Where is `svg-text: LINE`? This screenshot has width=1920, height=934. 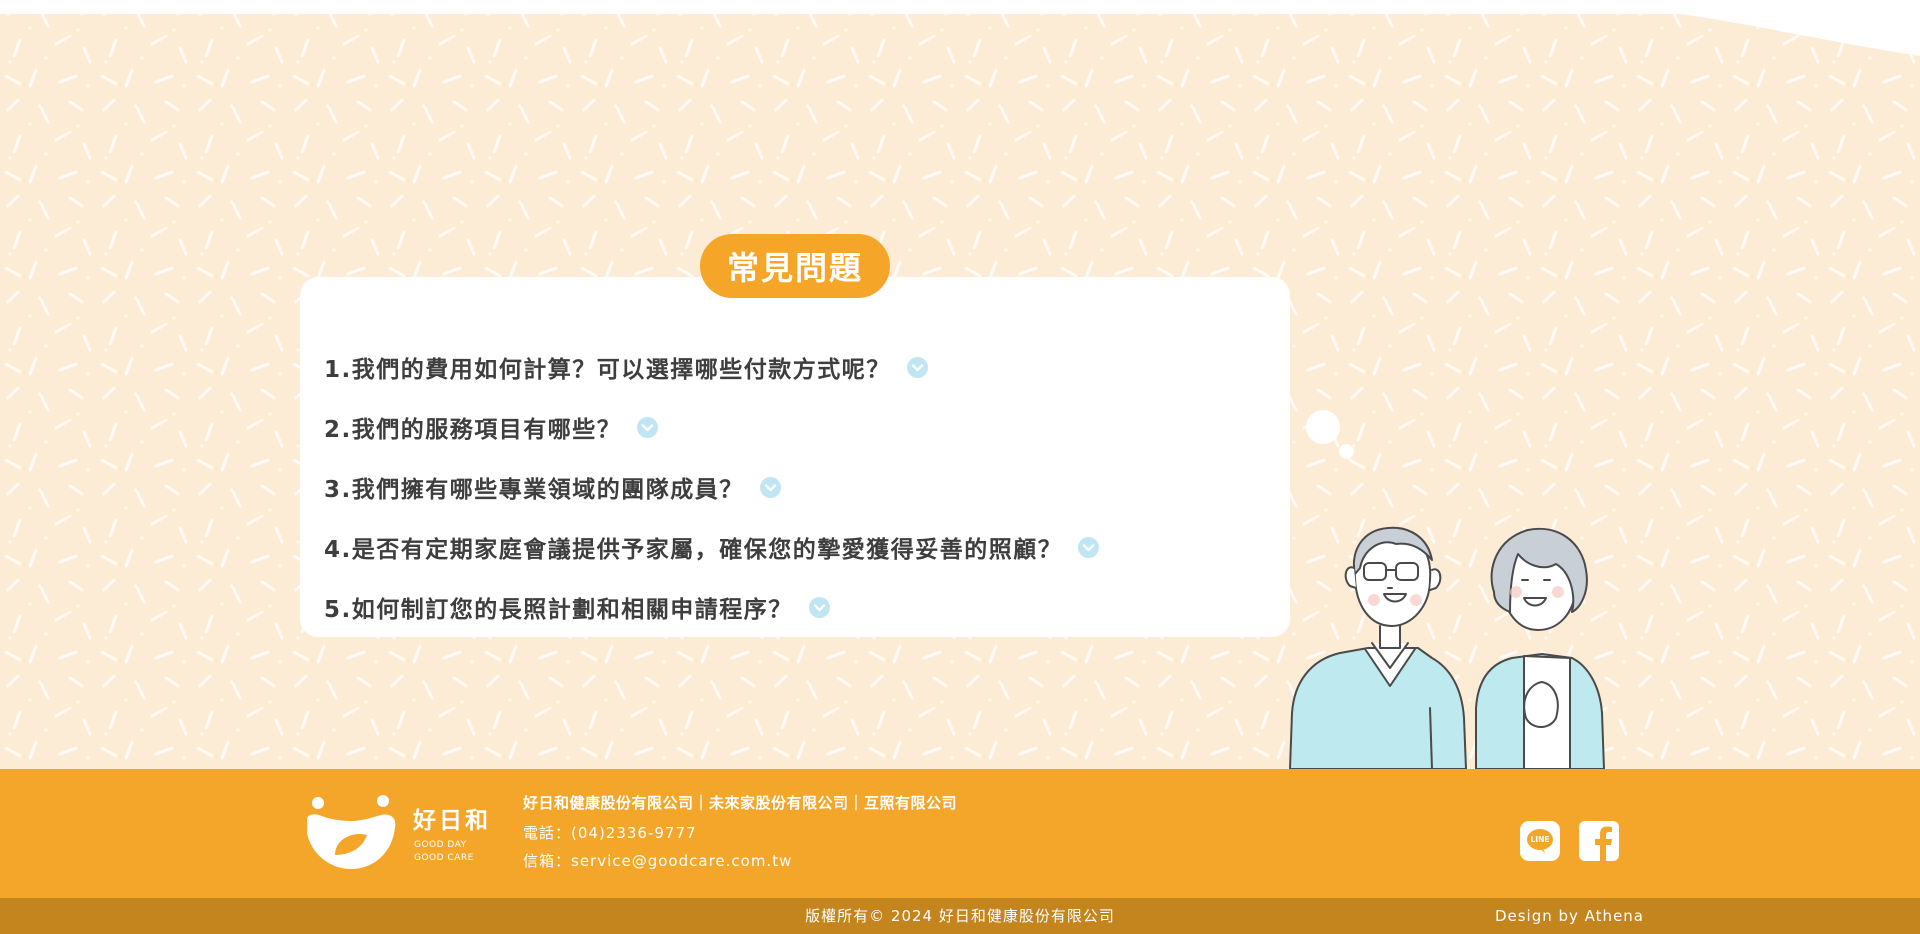 svg-text: LINE is located at coordinates (1540, 839).